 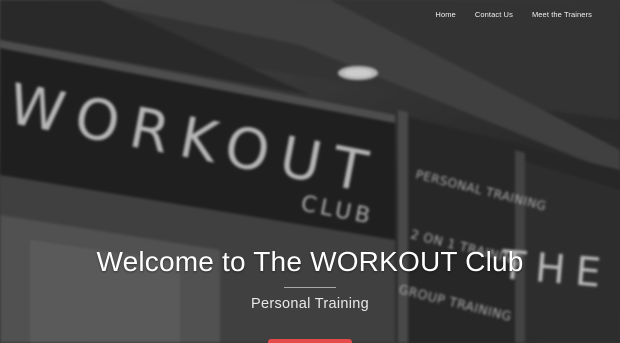 I want to click on hero-subtitle: Personal Training, so click(x=310, y=304).